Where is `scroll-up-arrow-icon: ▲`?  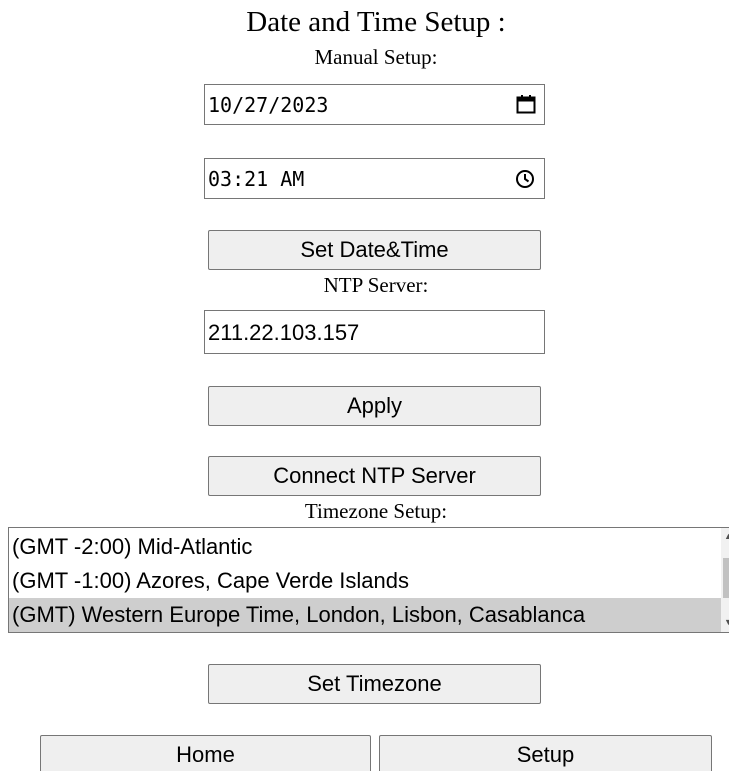
scroll-up-arrow-icon: ▲ is located at coordinates (726, 536).